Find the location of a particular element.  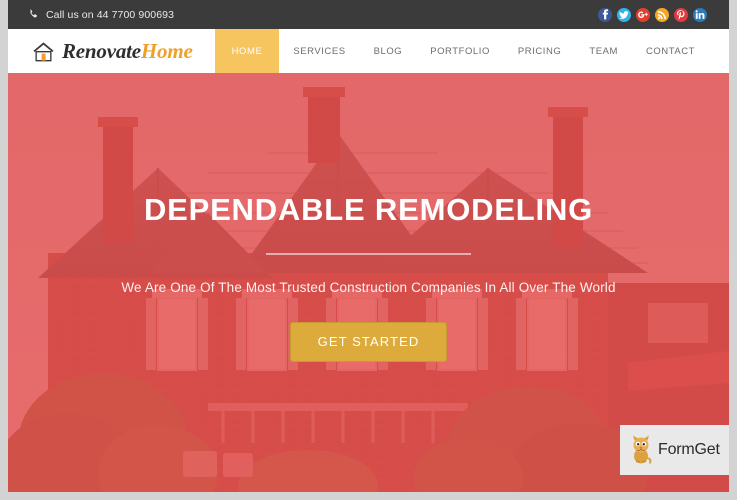

site-logo: RenovateHome is located at coordinates (100, 51).